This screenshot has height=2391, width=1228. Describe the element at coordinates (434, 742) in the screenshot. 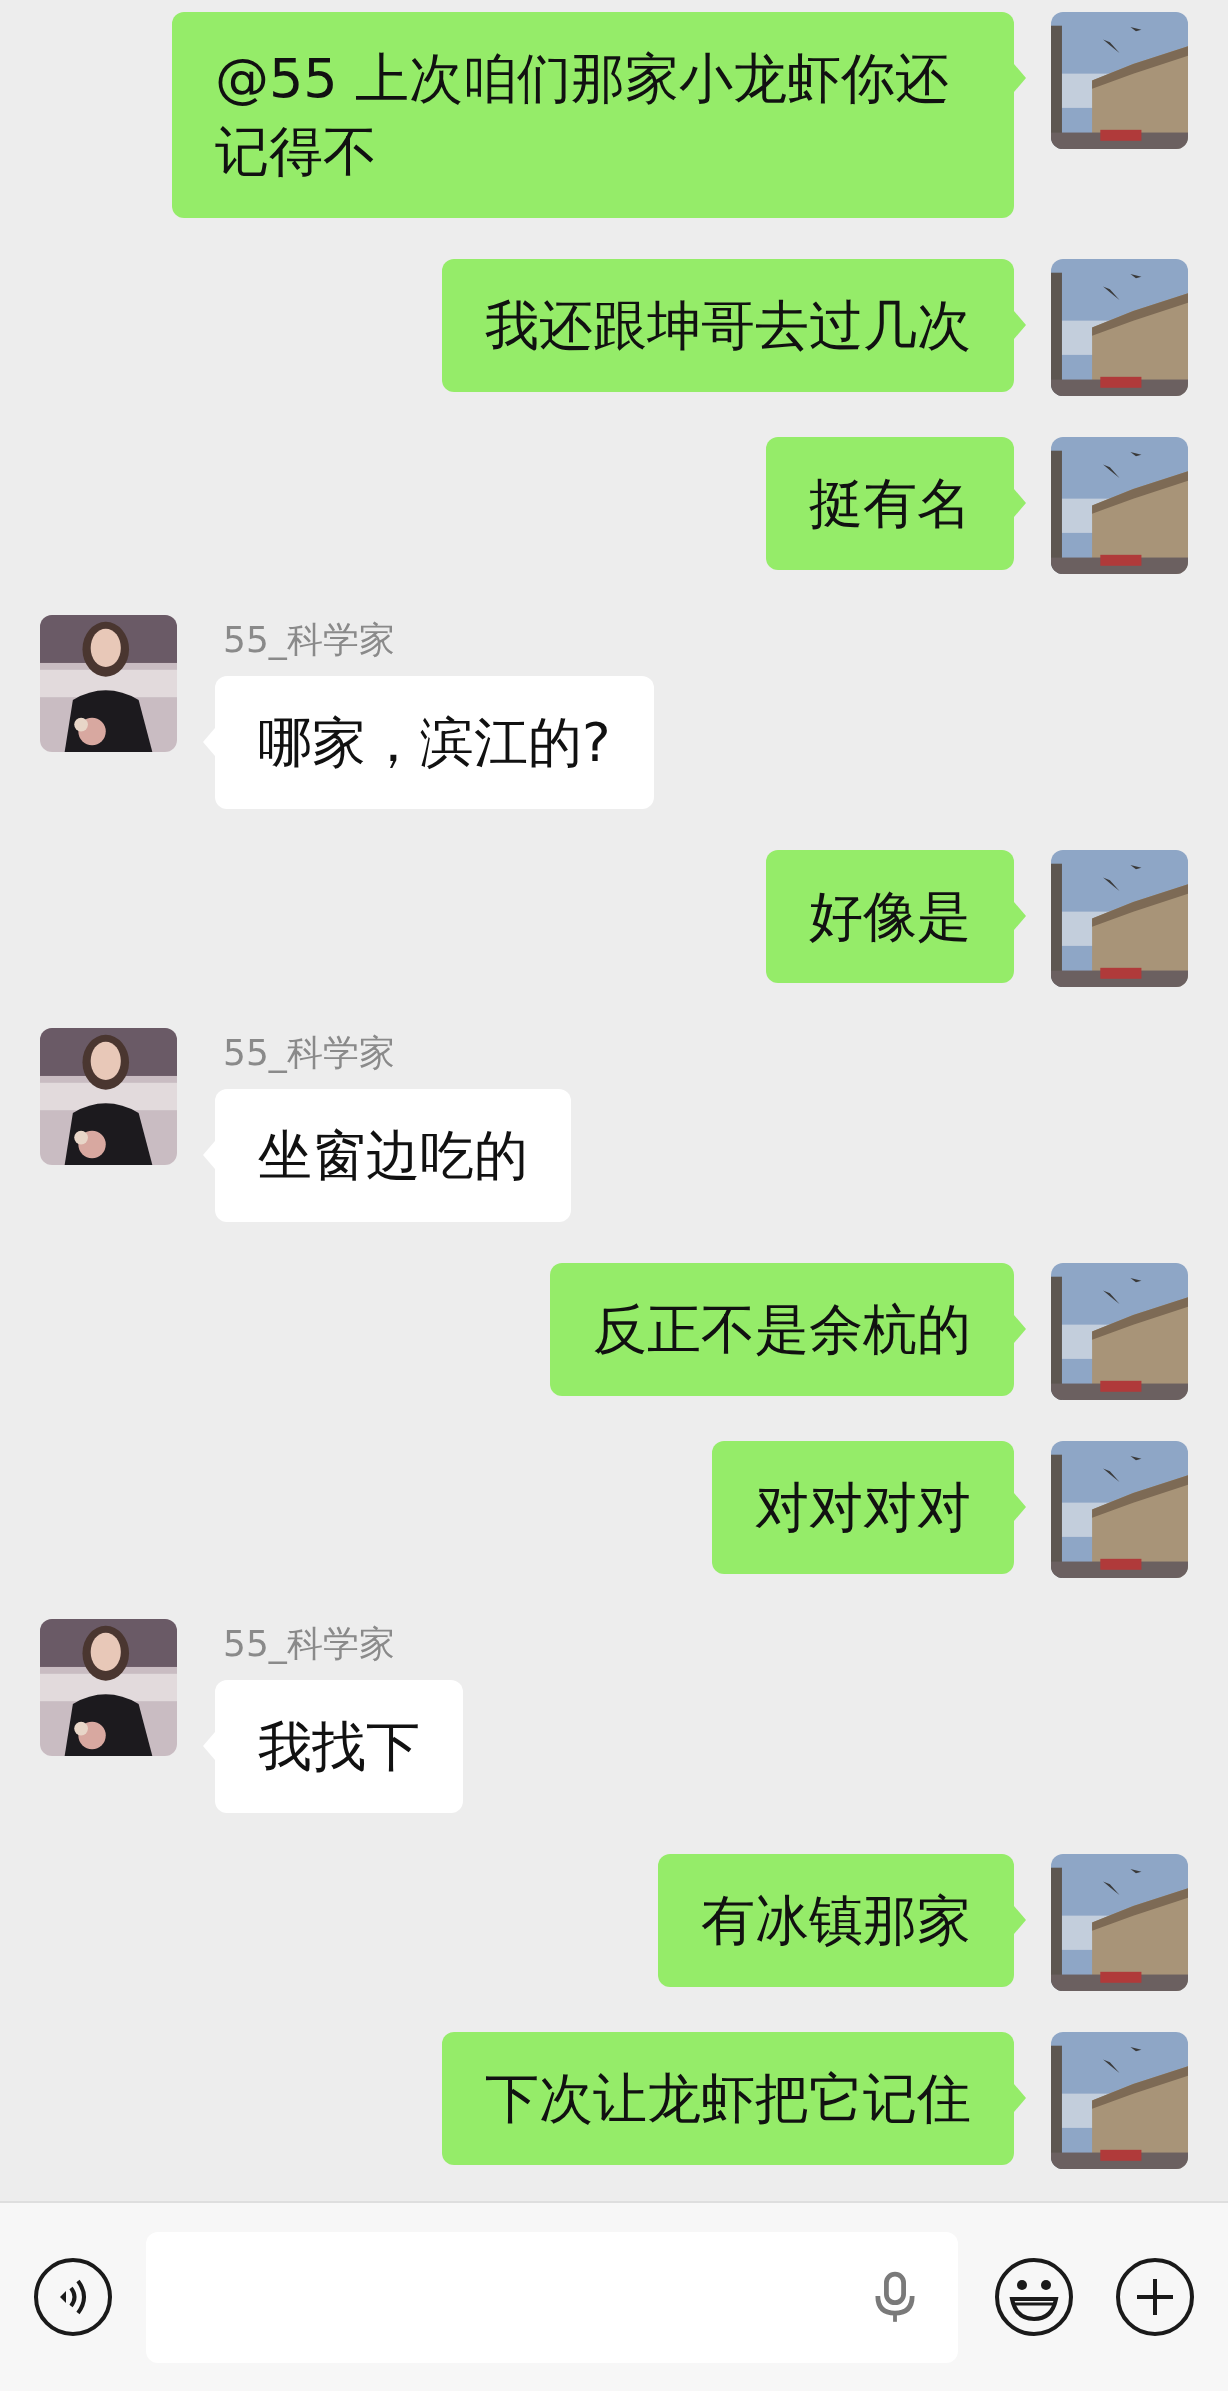

I see `message-bubble: 哪家，滨江的?` at that location.